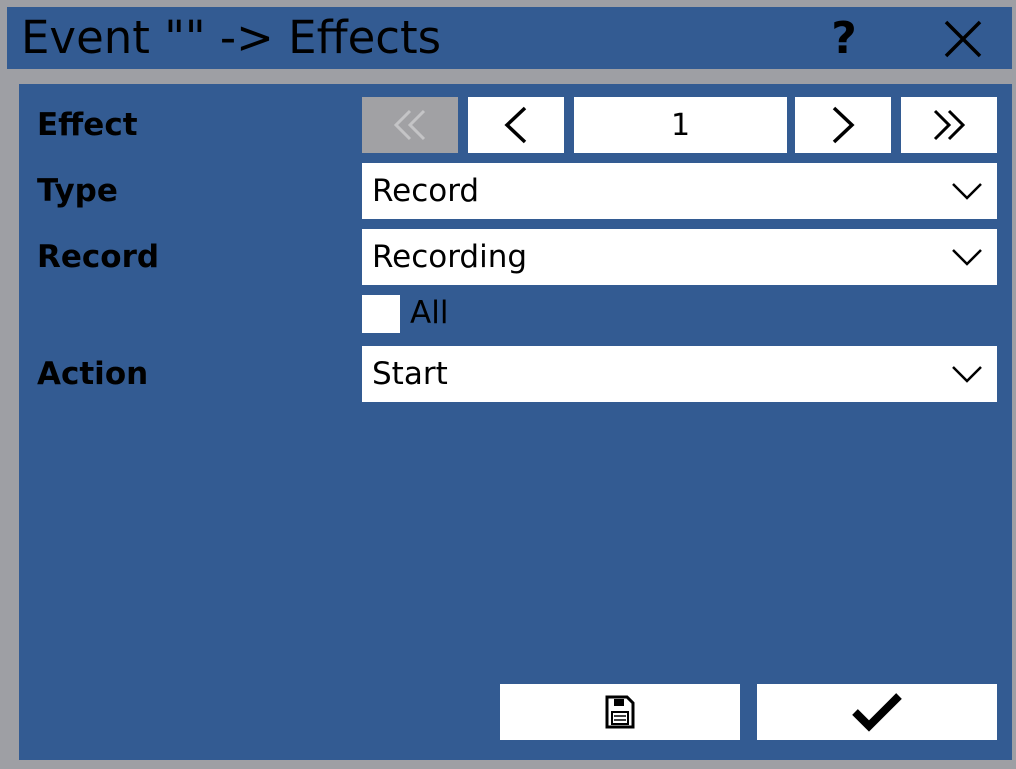  I want to click on effect-page-number: 1, so click(680, 125).